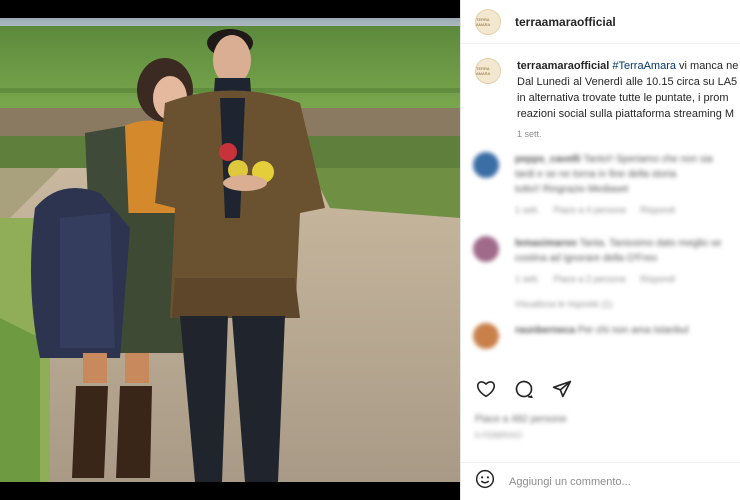 Image resolution: width=740 pixels, height=500 pixels. Describe the element at coordinates (565, 22) in the screenshot. I see `account-username: terraamaraofficial` at that location.